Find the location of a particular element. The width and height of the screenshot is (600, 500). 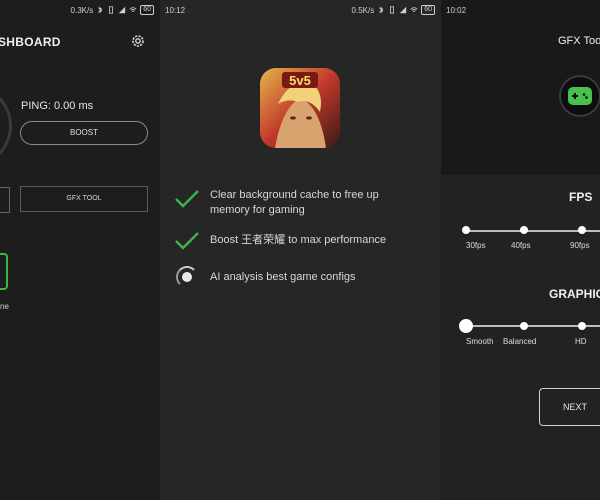

step-text: Boost 王者荣耀 to max performance is located at coordinates (298, 240).